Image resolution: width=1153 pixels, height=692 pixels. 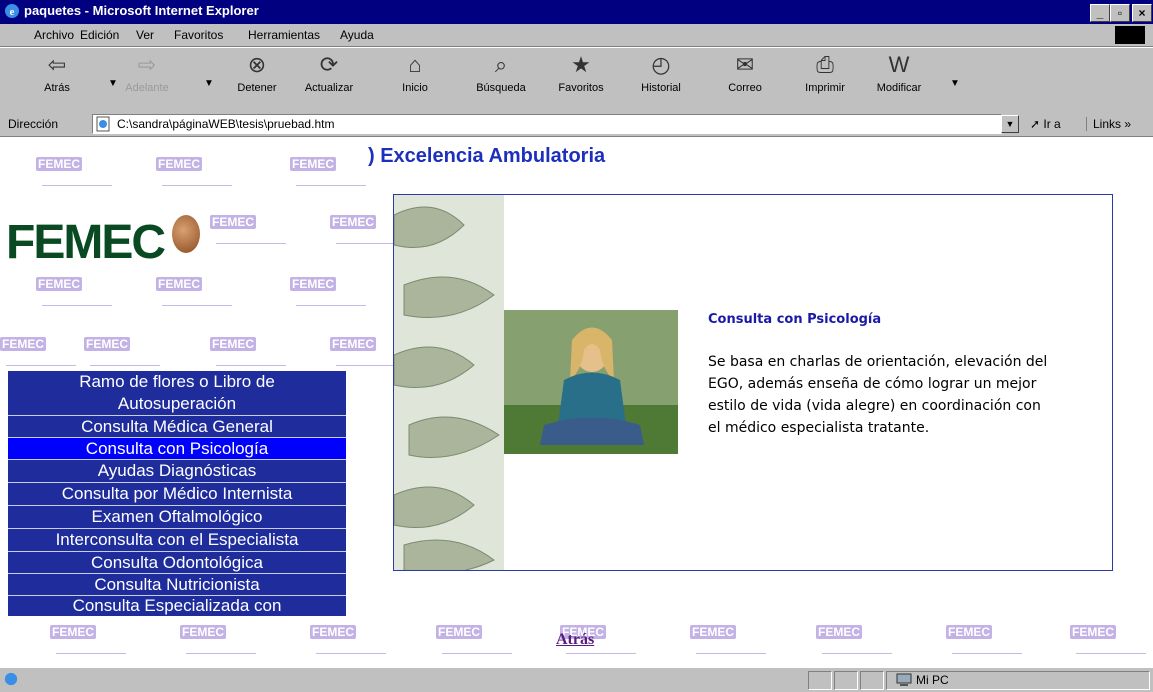 What do you see at coordinates (147, 80) in the screenshot?
I see `forward-button: ⇨ Adelante` at bounding box center [147, 80].